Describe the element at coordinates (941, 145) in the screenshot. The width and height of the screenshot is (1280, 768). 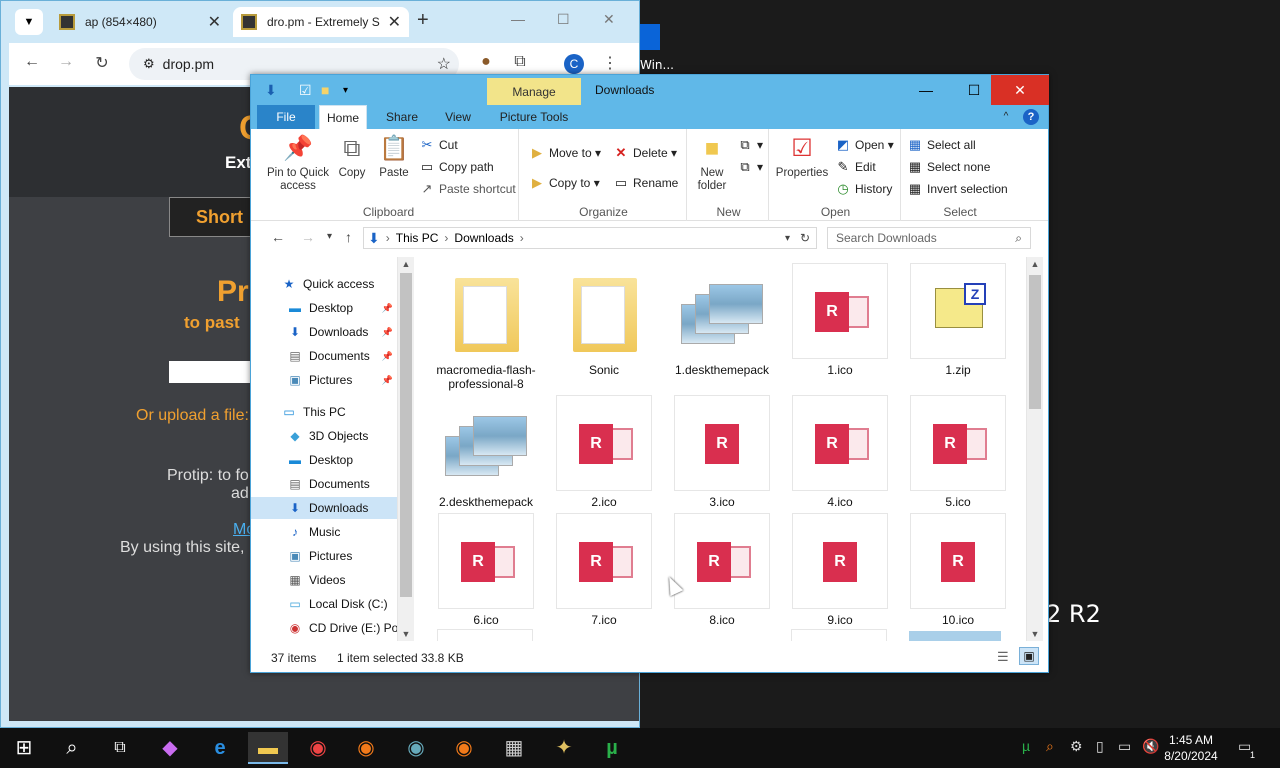
I see `select-all-button: ▦ Select all` at that location.